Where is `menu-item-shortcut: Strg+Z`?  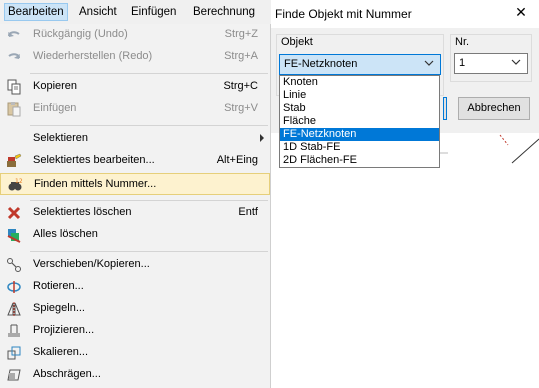 menu-item-shortcut: Strg+Z is located at coordinates (241, 34).